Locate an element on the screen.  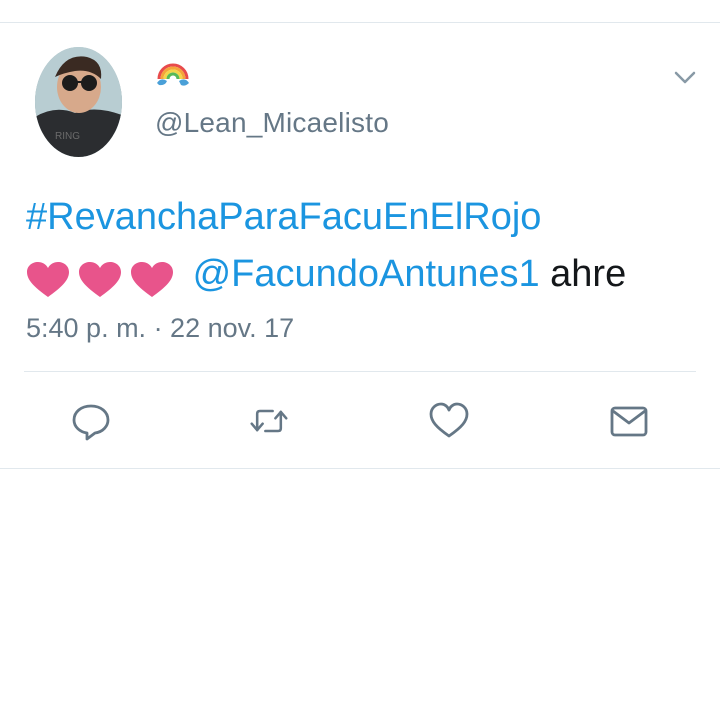
tweet-text-suffix: ahre is located at coordinates (583, 274).